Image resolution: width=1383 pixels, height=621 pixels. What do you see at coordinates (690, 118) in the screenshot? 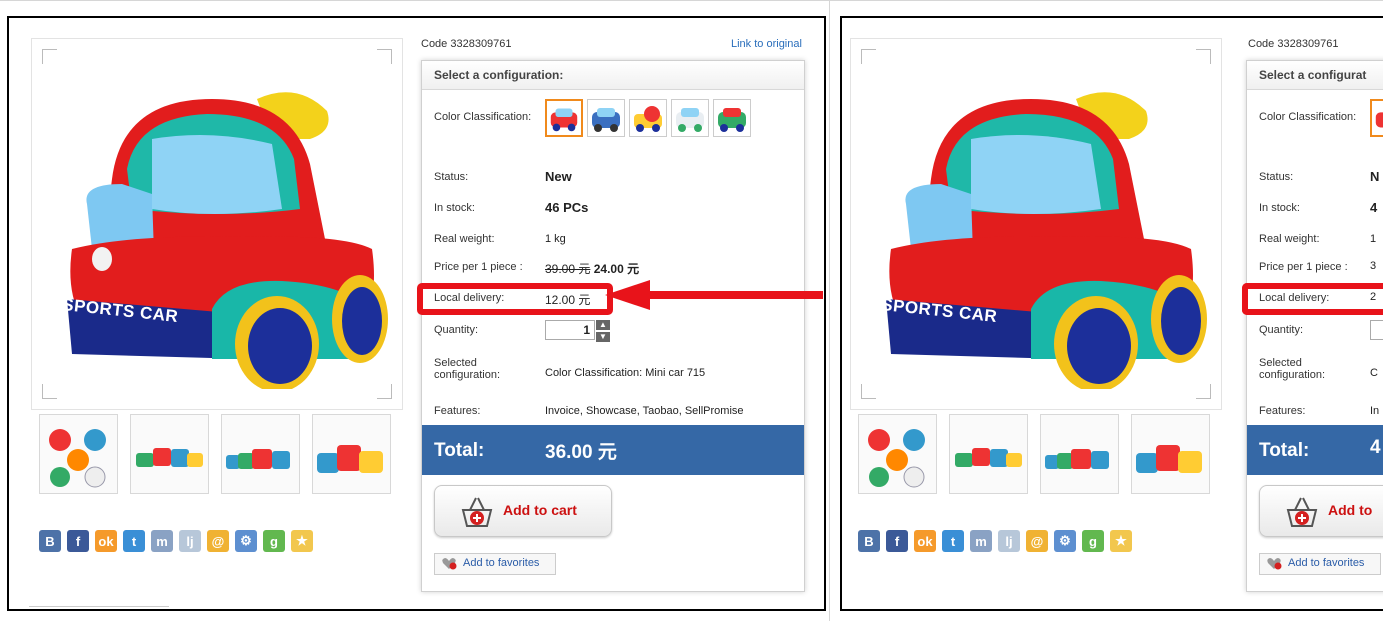
I see `swatch-white-car` at bounding box center [690, 118].